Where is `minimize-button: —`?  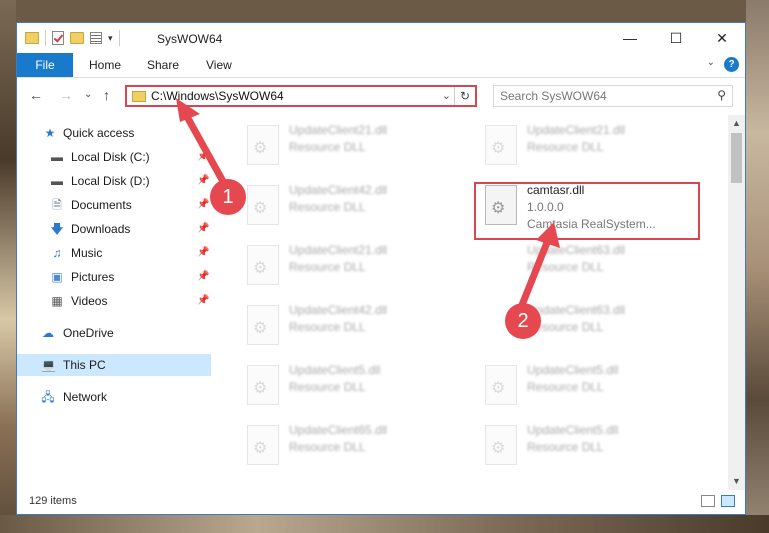
minimize-button: — is located at coordinates (630, 38).